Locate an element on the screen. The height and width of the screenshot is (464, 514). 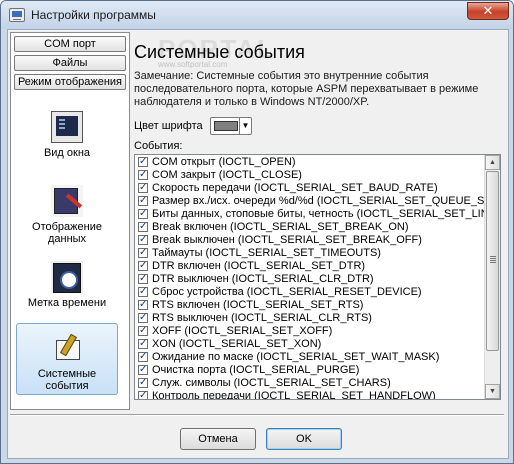
window-view-icon is located at coordinates (67, 127).